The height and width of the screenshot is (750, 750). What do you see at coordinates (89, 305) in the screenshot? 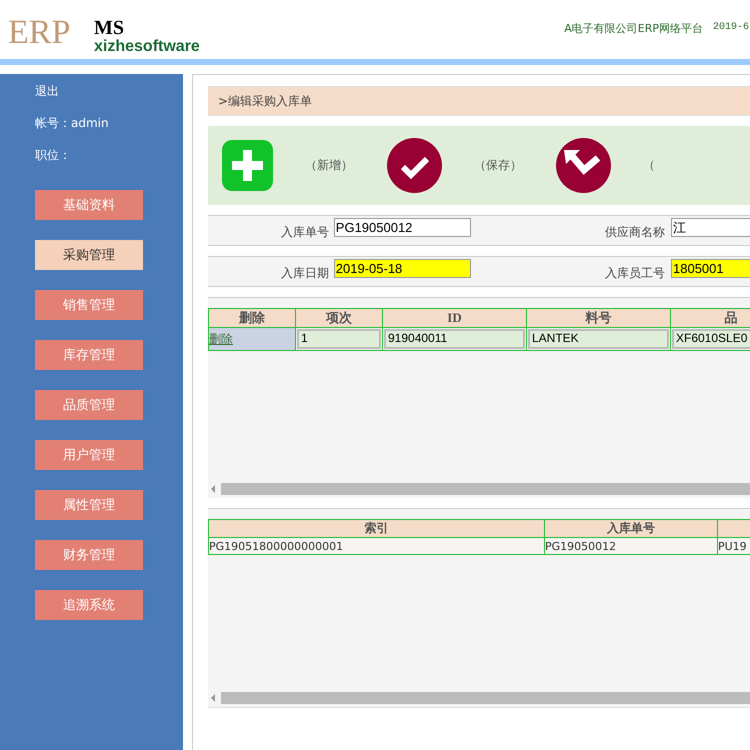
I see `menu-button: 销售管理` at bounding box center [89, 305].